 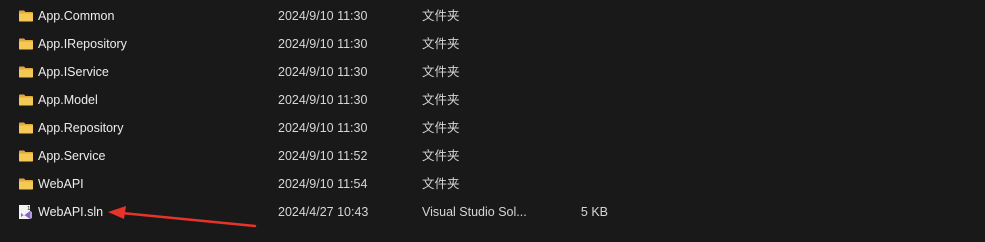 What do you see at coordinates (138, 16) in the screenshot?
I see `name-column: App.Common` at bounding box center [138, 16].